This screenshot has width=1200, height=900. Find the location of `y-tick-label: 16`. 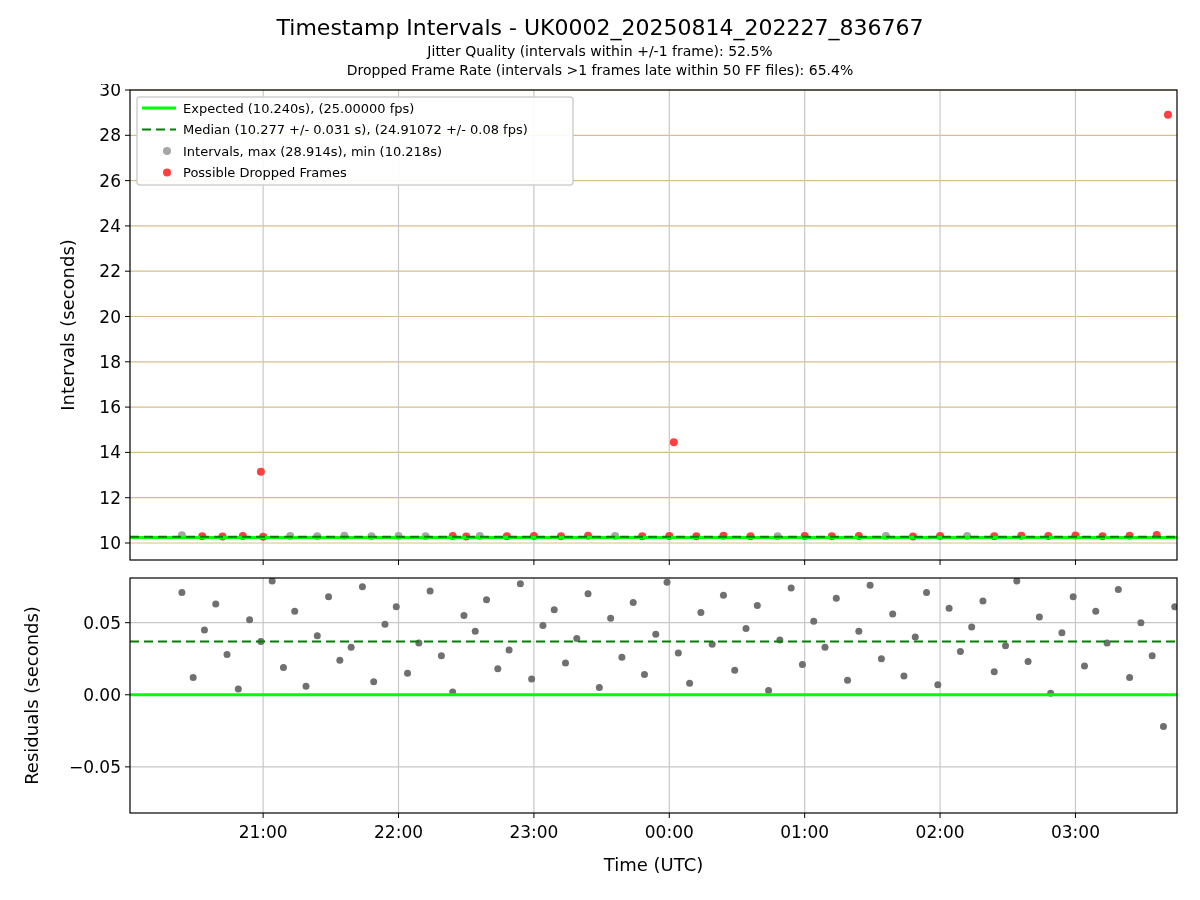

y-tick-label: 16 is located at coordinates (110, 407).